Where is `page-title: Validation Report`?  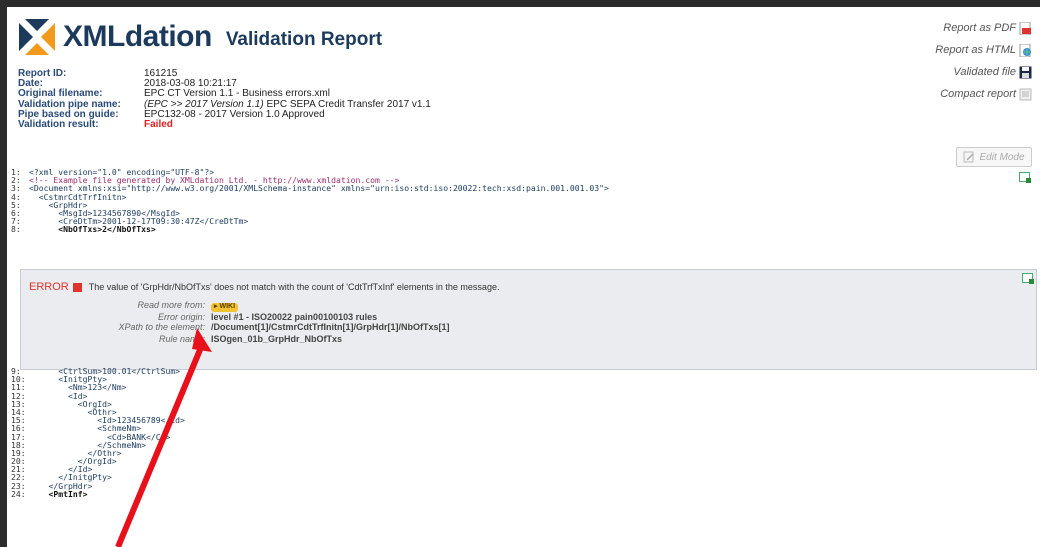
page-title: Validation Report is located at coordinates (304, 39).